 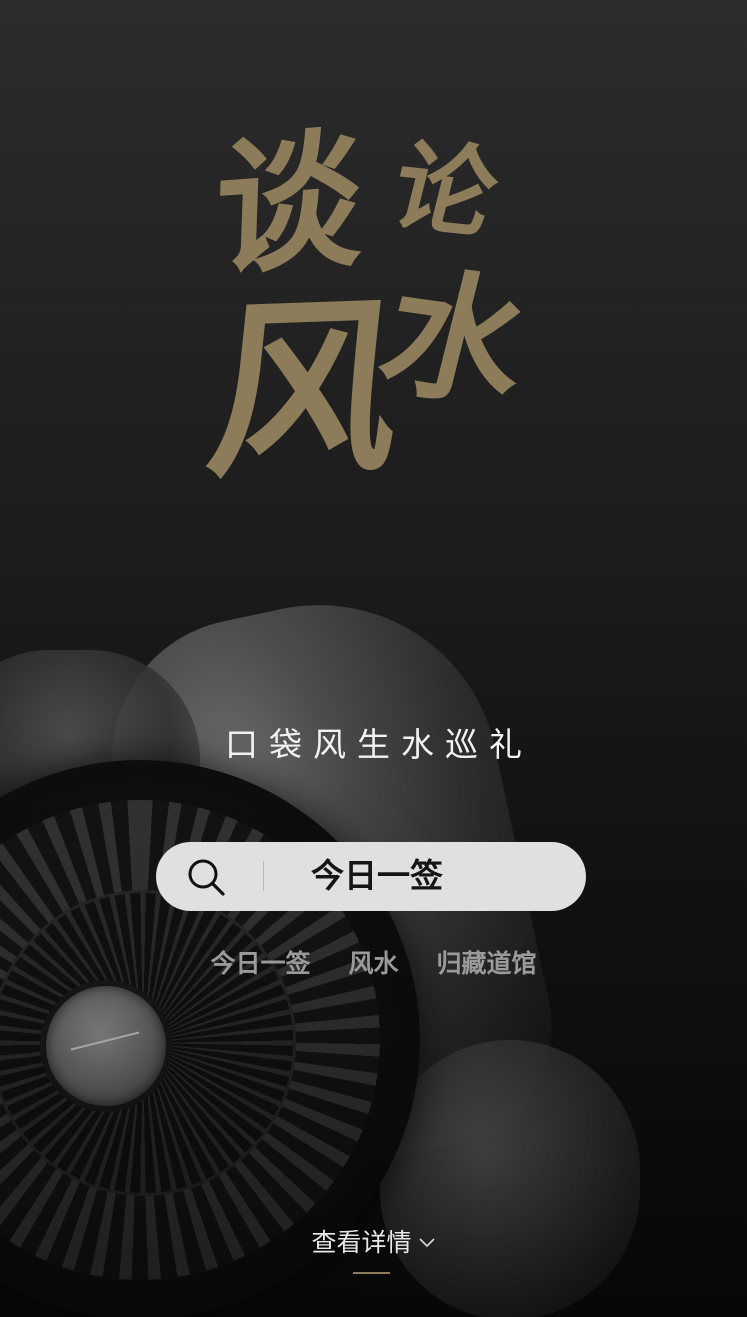 I want to click on compass-center, so click(x=106, y=1046).